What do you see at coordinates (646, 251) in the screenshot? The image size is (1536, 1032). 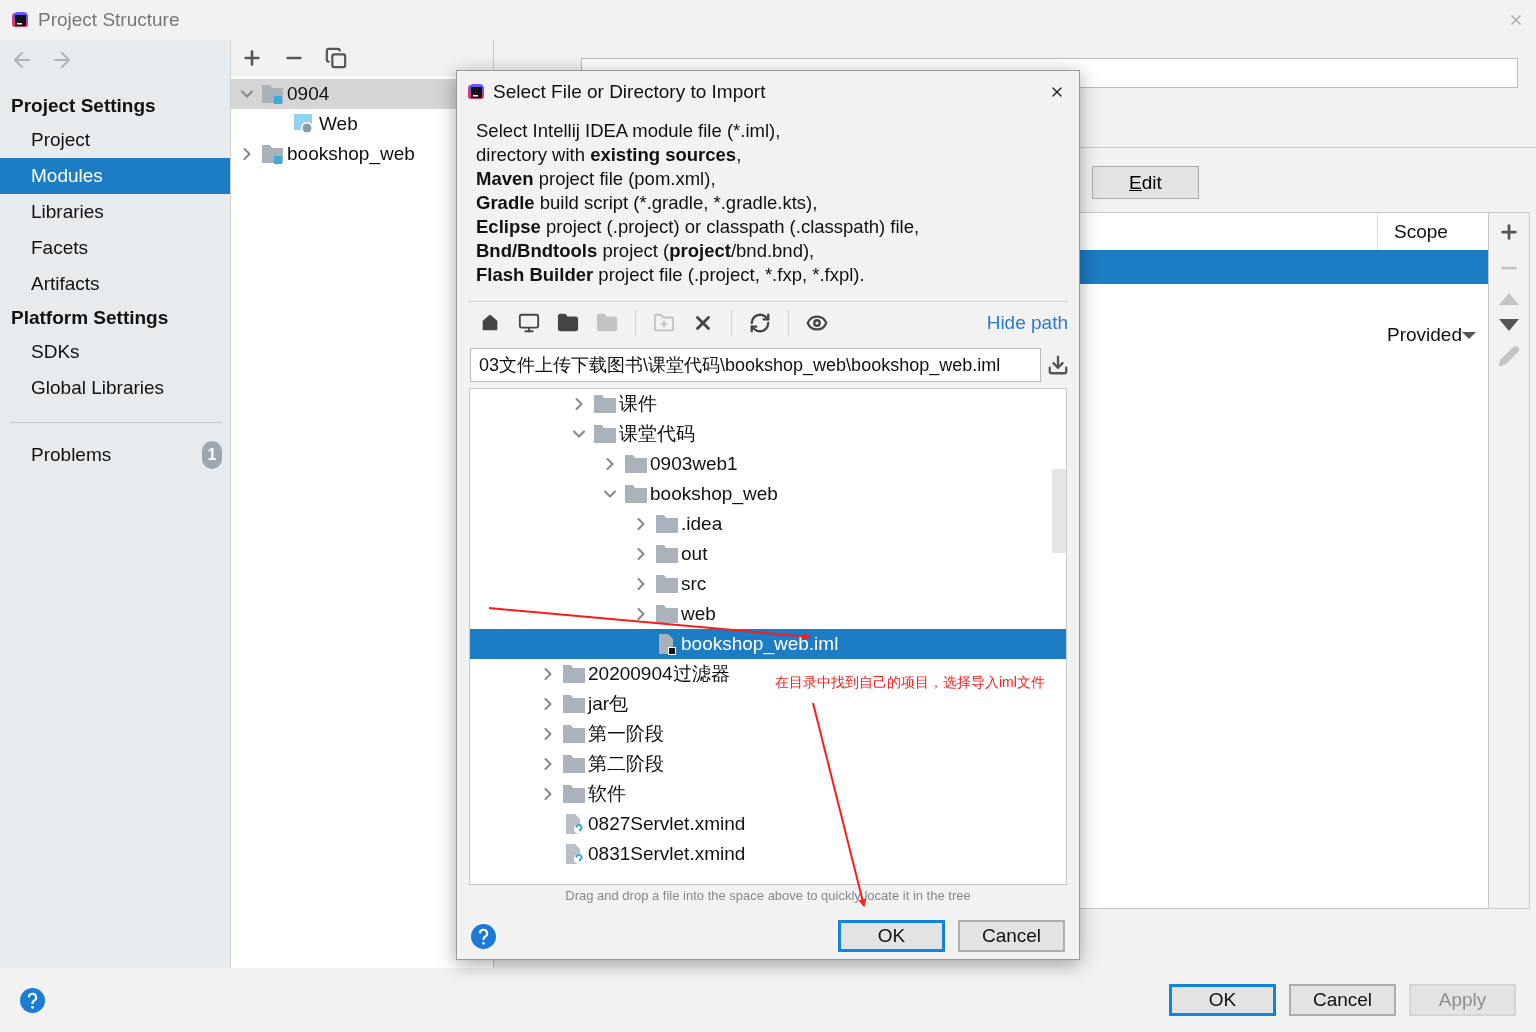 I see `description-line: Bnd/Bndtools project (project/bnd.bnd),` at bounding box center [646, 251].